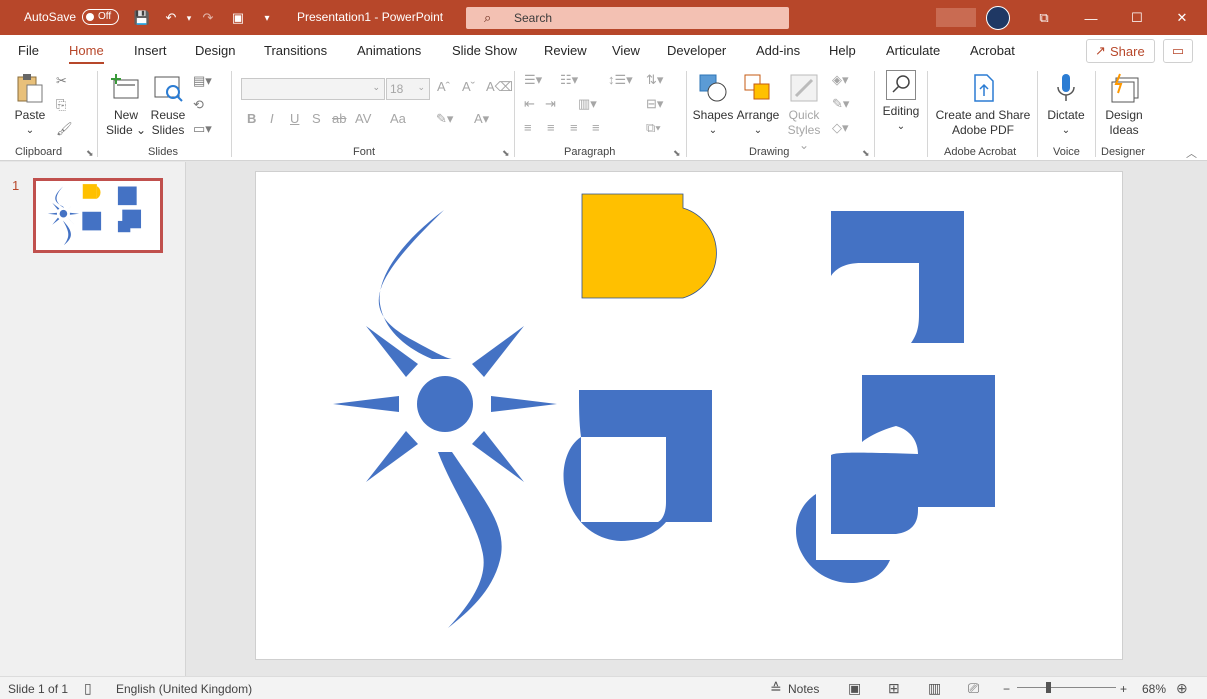 This screenshot has width=1207, height=699. Describe the element at coordinates (653, 128) in the screenshot. I see `smartart-icon: ⧉▾` at that location.